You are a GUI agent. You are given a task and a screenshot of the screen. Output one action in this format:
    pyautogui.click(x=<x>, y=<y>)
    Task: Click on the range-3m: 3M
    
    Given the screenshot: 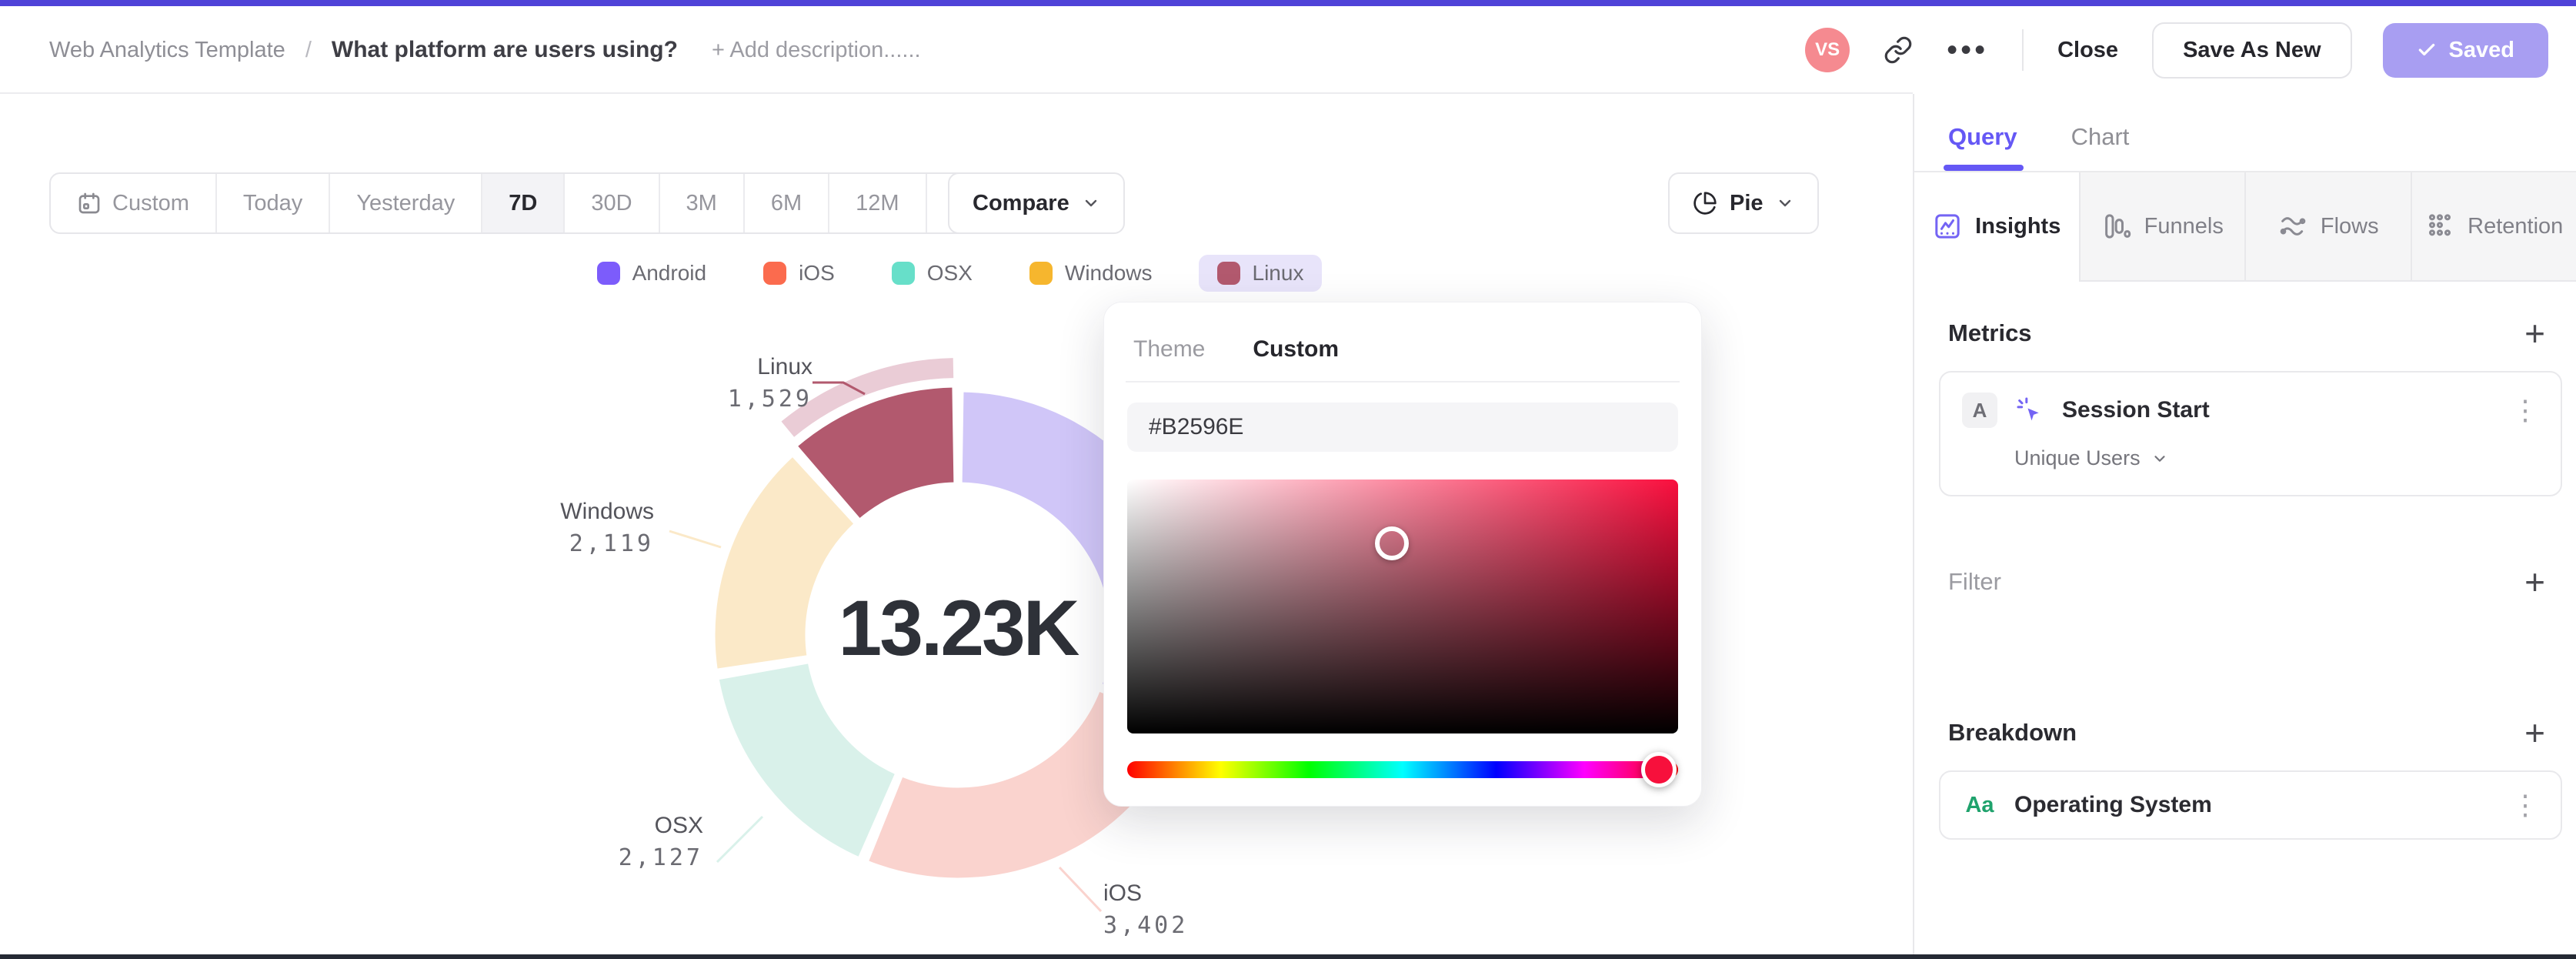 What is the action you would take?
    pyautogui.click(x=702, y=203)
    